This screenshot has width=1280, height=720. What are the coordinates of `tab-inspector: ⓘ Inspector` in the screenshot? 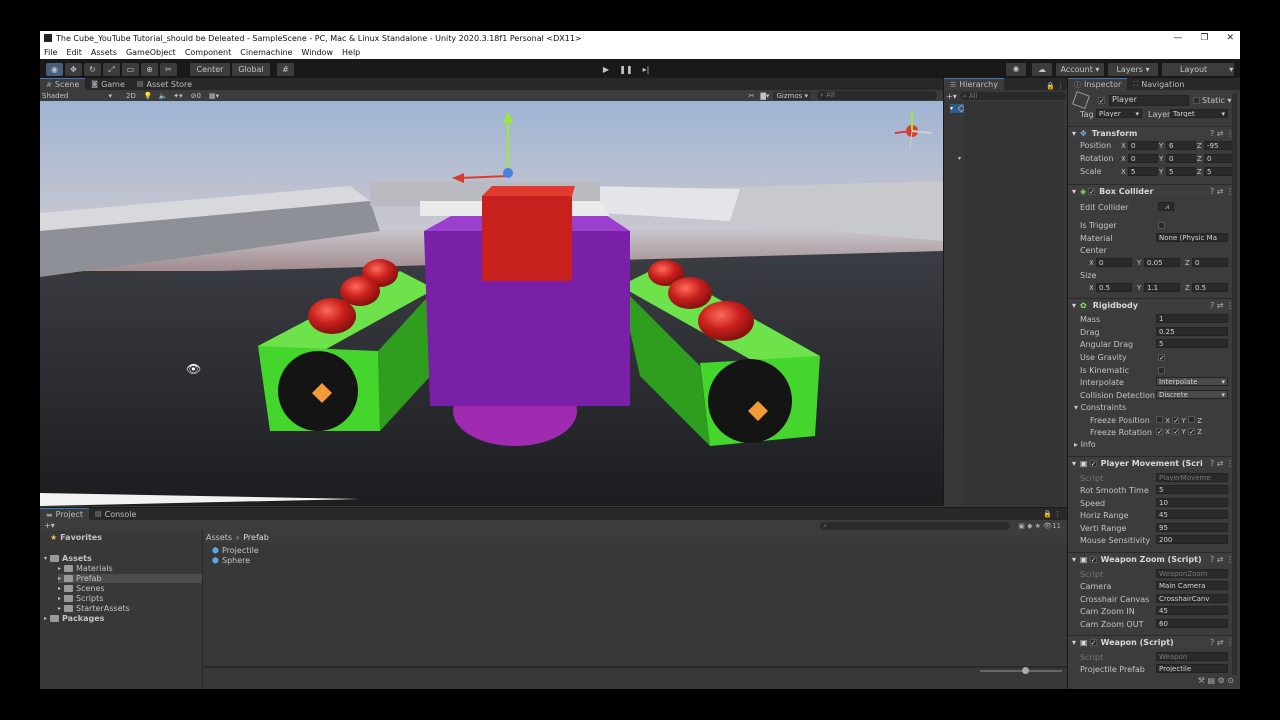 It's located at (1098, 84).